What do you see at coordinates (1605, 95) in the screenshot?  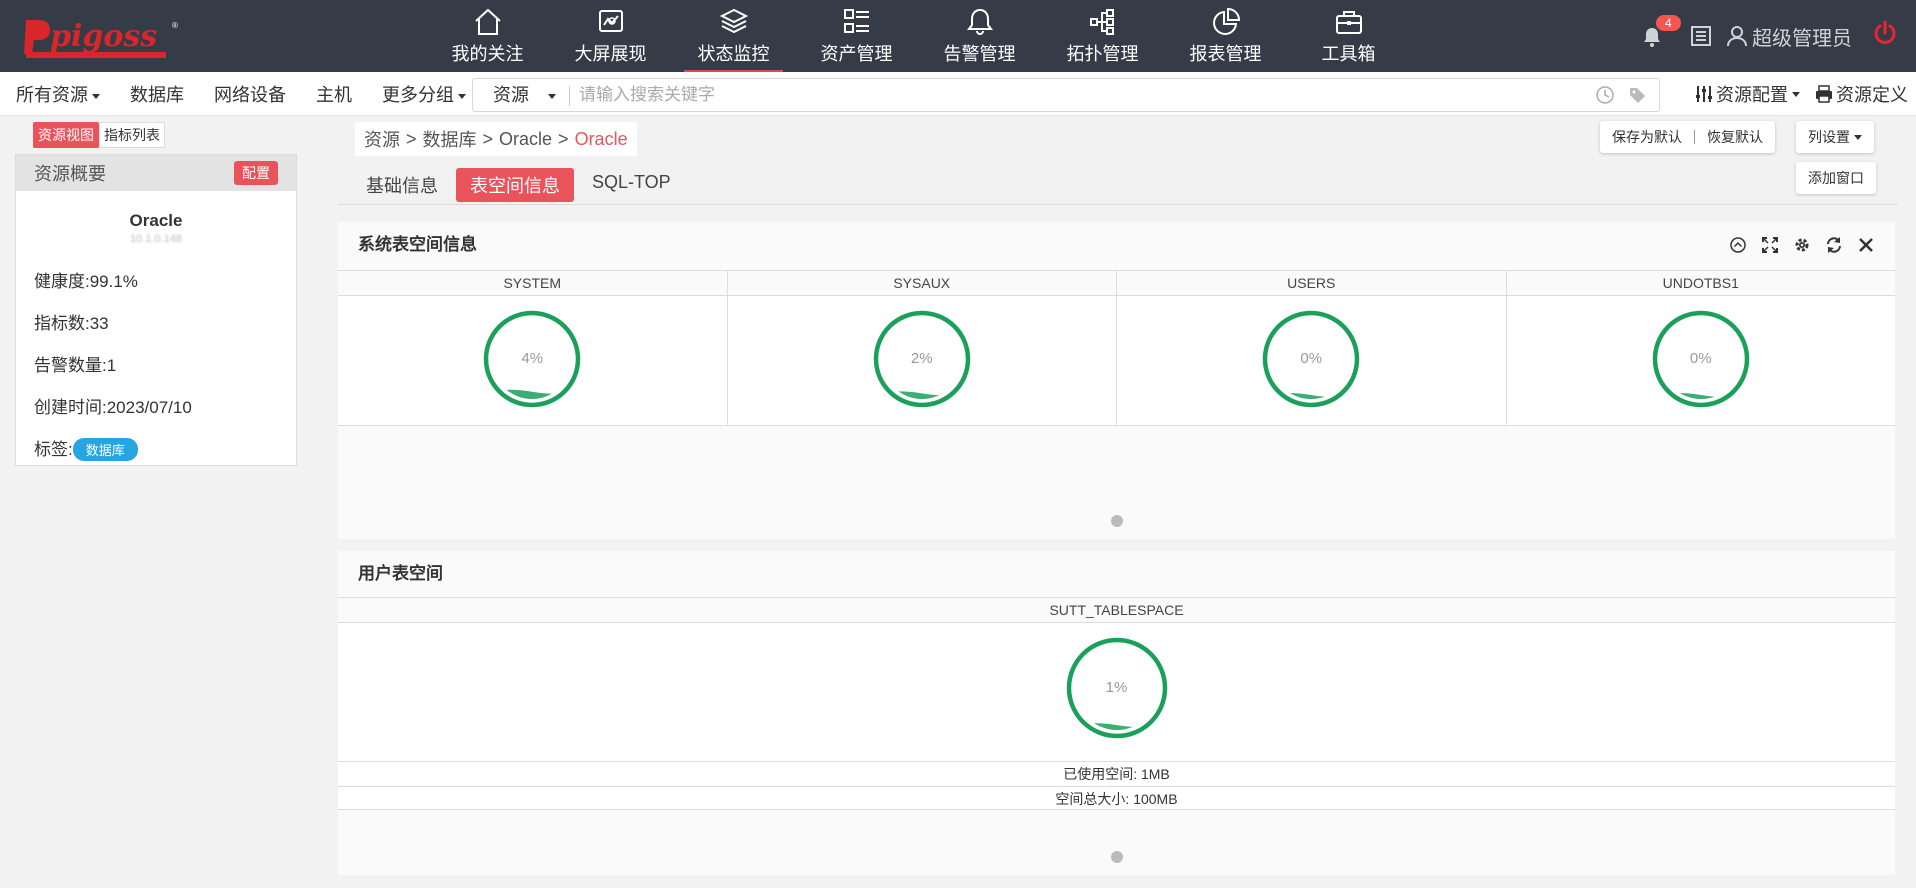 I see `history-icon` at bounding box center [1605, 95].